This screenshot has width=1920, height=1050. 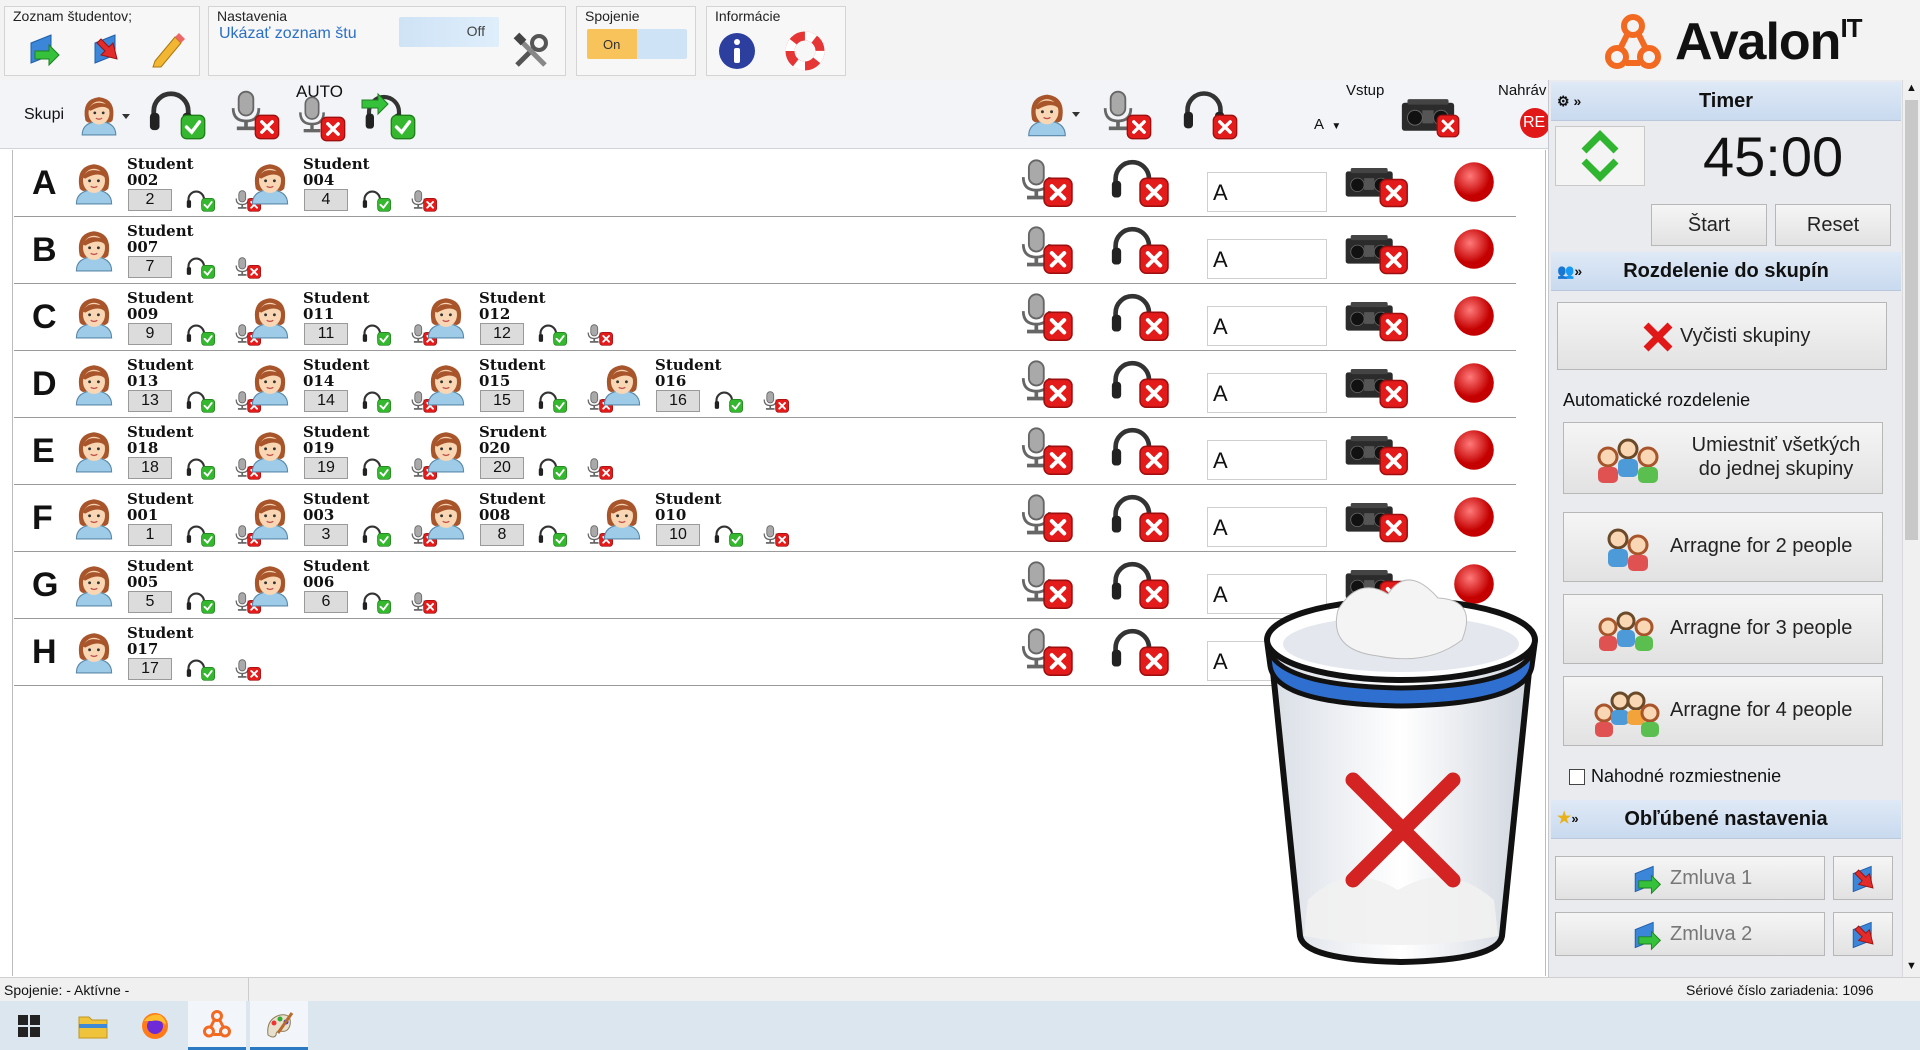 I want to click on favorite-2-button: Zmluva 2, so click(x=1690, y=934).